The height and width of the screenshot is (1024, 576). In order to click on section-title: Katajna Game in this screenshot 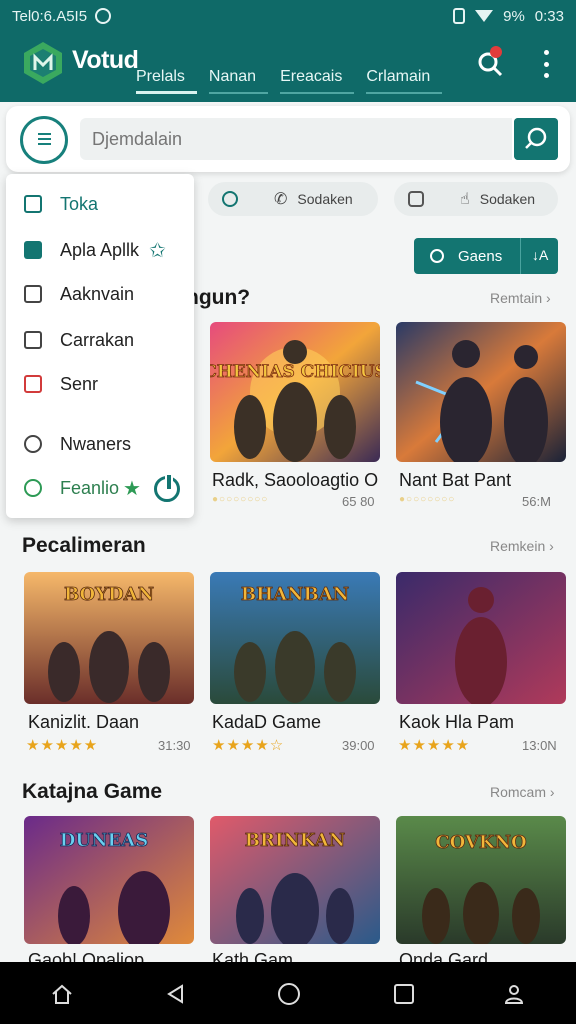, I will do `click(92, 791)`.